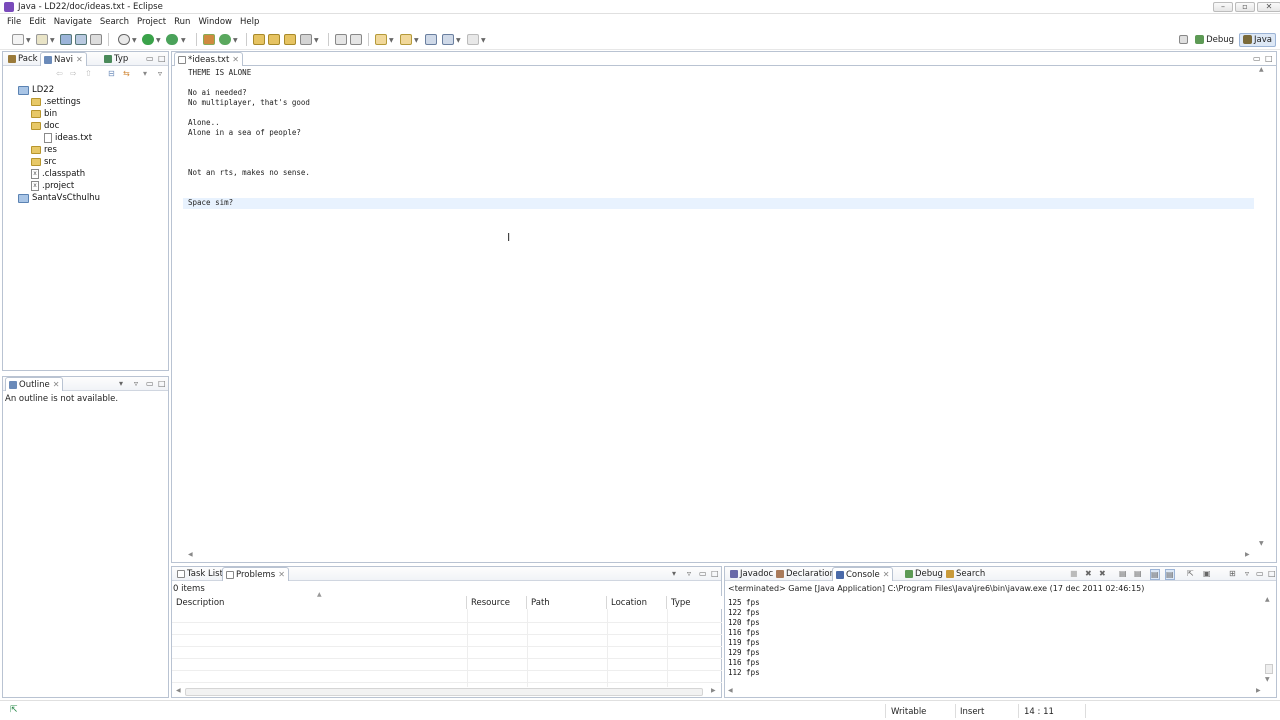  I want to click on java-perspective-button: Java, so click(1257, 39).